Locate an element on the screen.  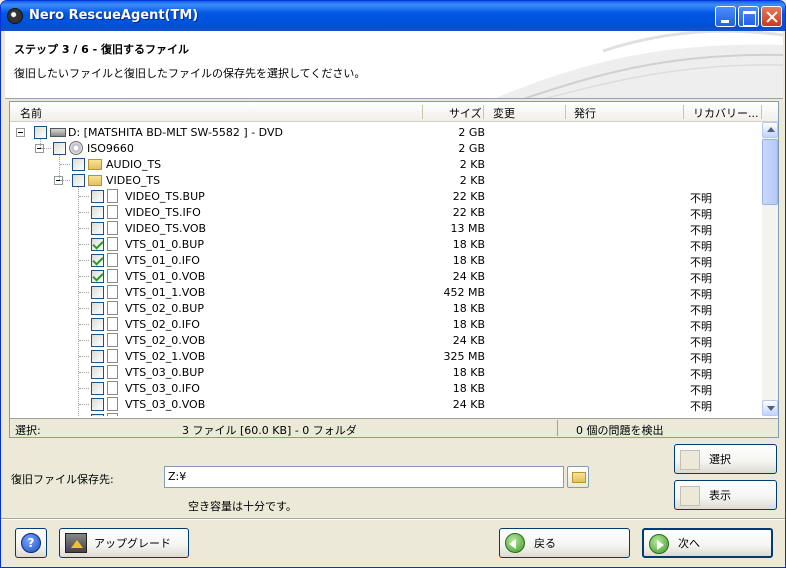
tree-row: D: [MATSHITA BD-MLT SW-5582 ] - DVD 2 GB is located at coordinates (386, 132).